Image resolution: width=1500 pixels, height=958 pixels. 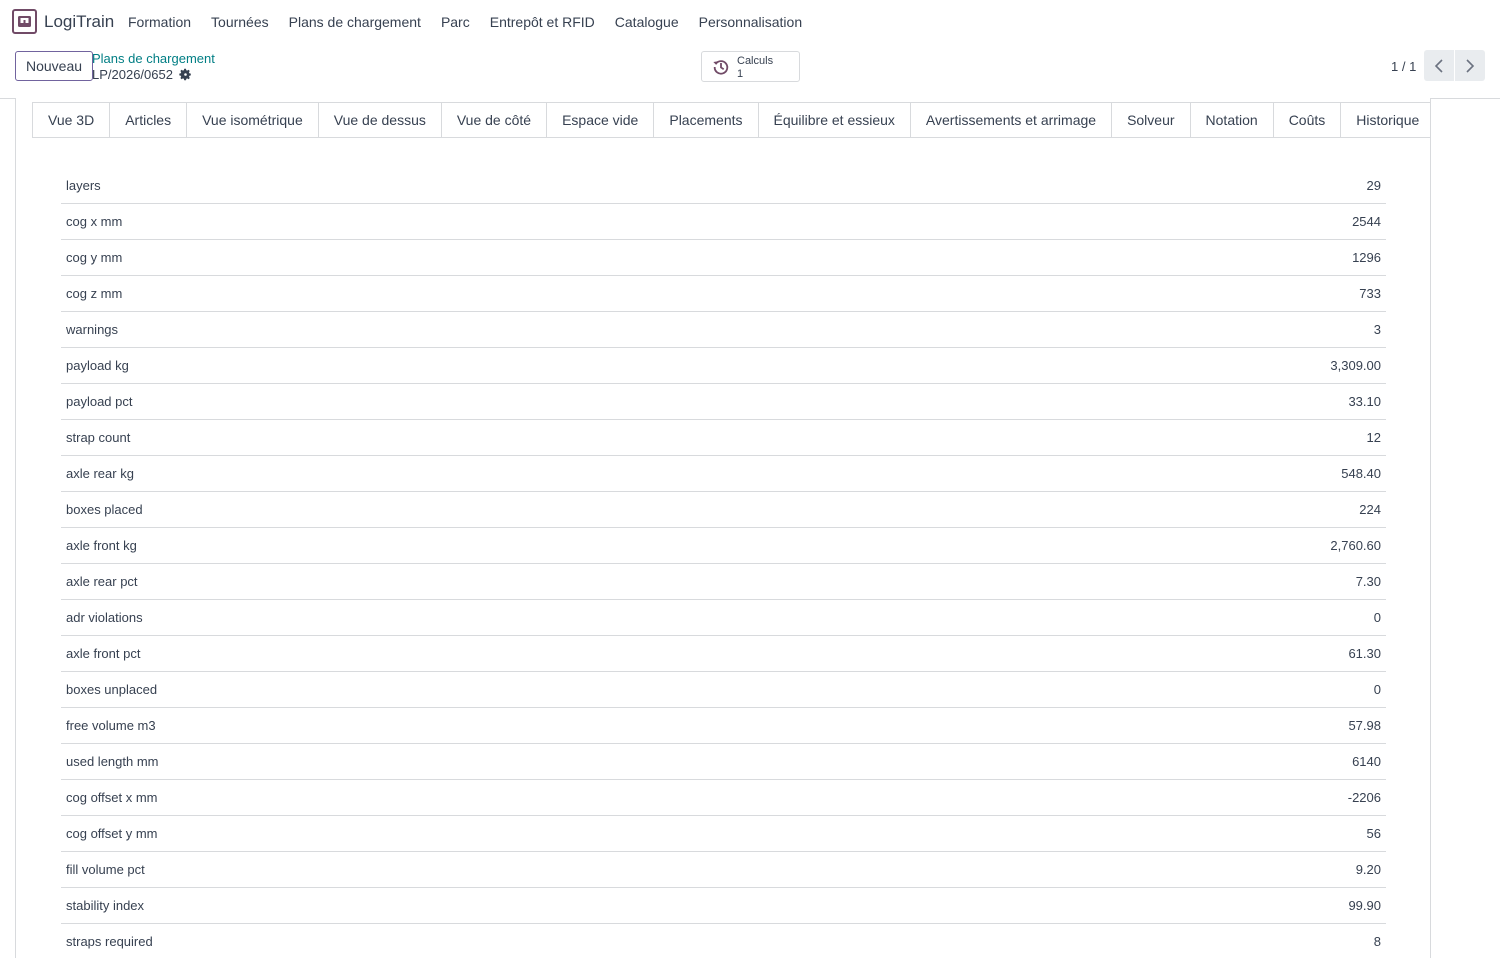 What do you see at coordinates (112, 833) in the screenshot?
I see `indicator-label: cog offset y mm` at bounding box center [112, 833].